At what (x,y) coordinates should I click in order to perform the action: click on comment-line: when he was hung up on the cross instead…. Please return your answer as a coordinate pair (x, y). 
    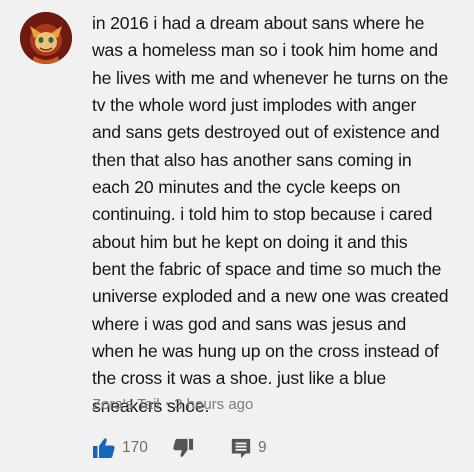
    Looking at the image, I should click on (265, 351).